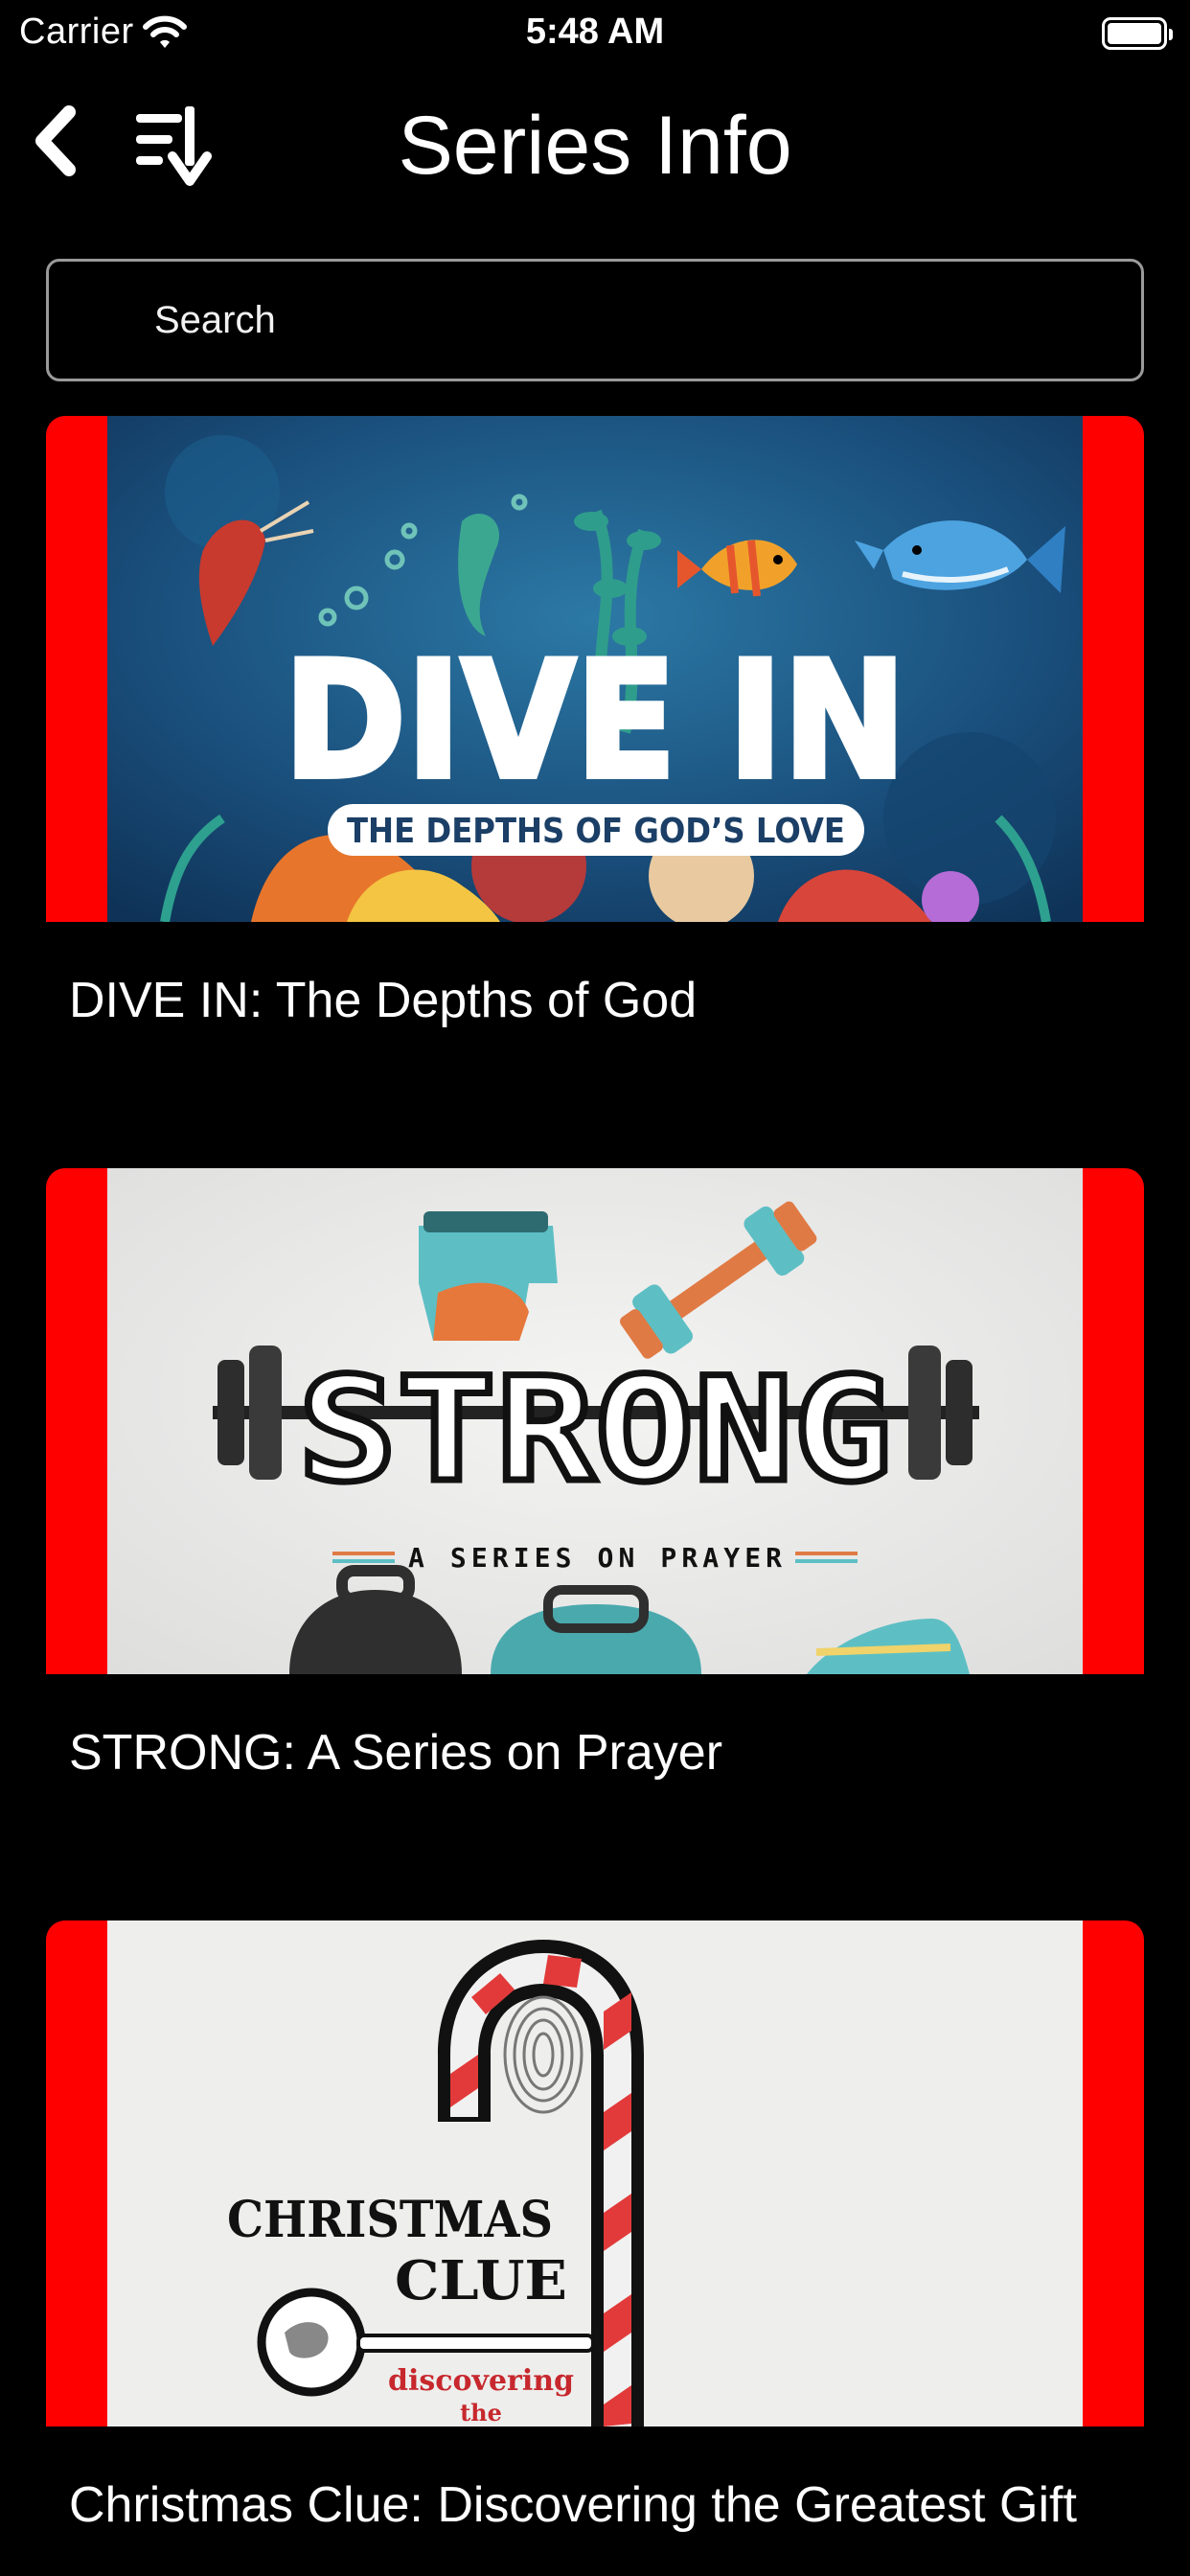 The height and width of the screenshot is (2576, 1190). Describe the element at coordinates (481, 2381) in the screenshot. I see `art-subtitle: discovering` at that location.